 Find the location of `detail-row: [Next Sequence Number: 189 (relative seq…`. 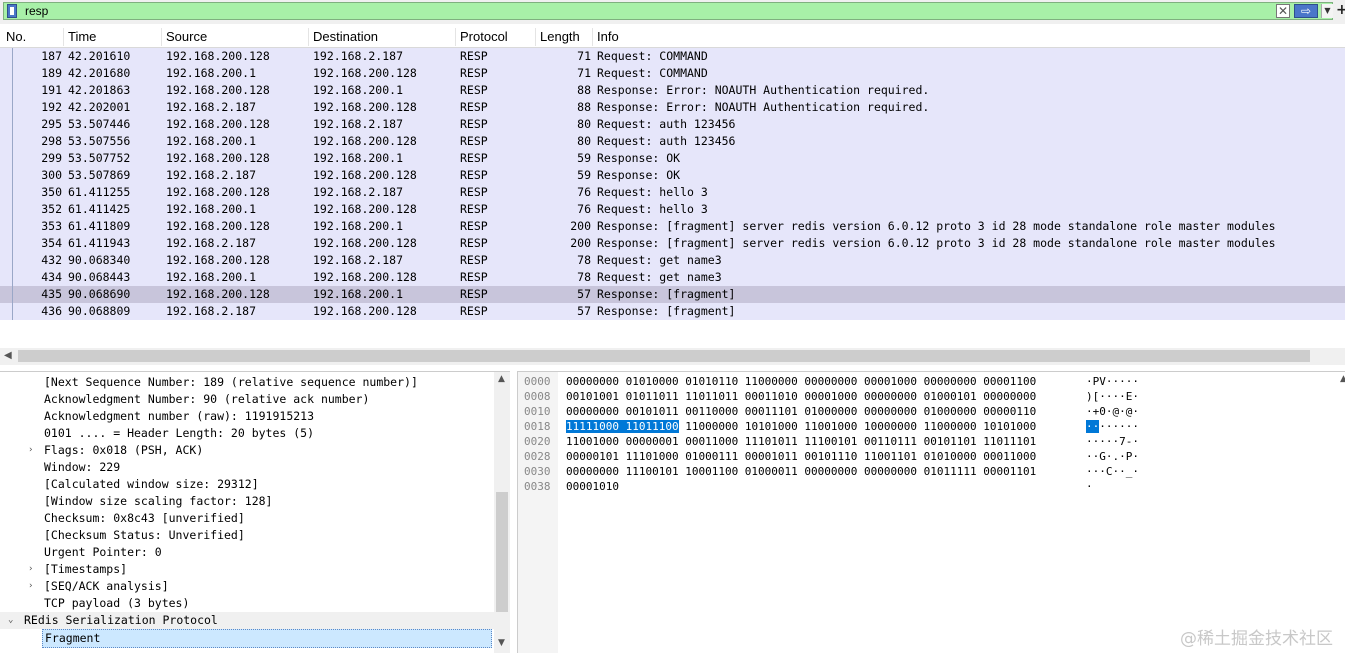

detail-row: [Next Sequence Number: 189 (relative seq… is located at coordinates (247, 382).